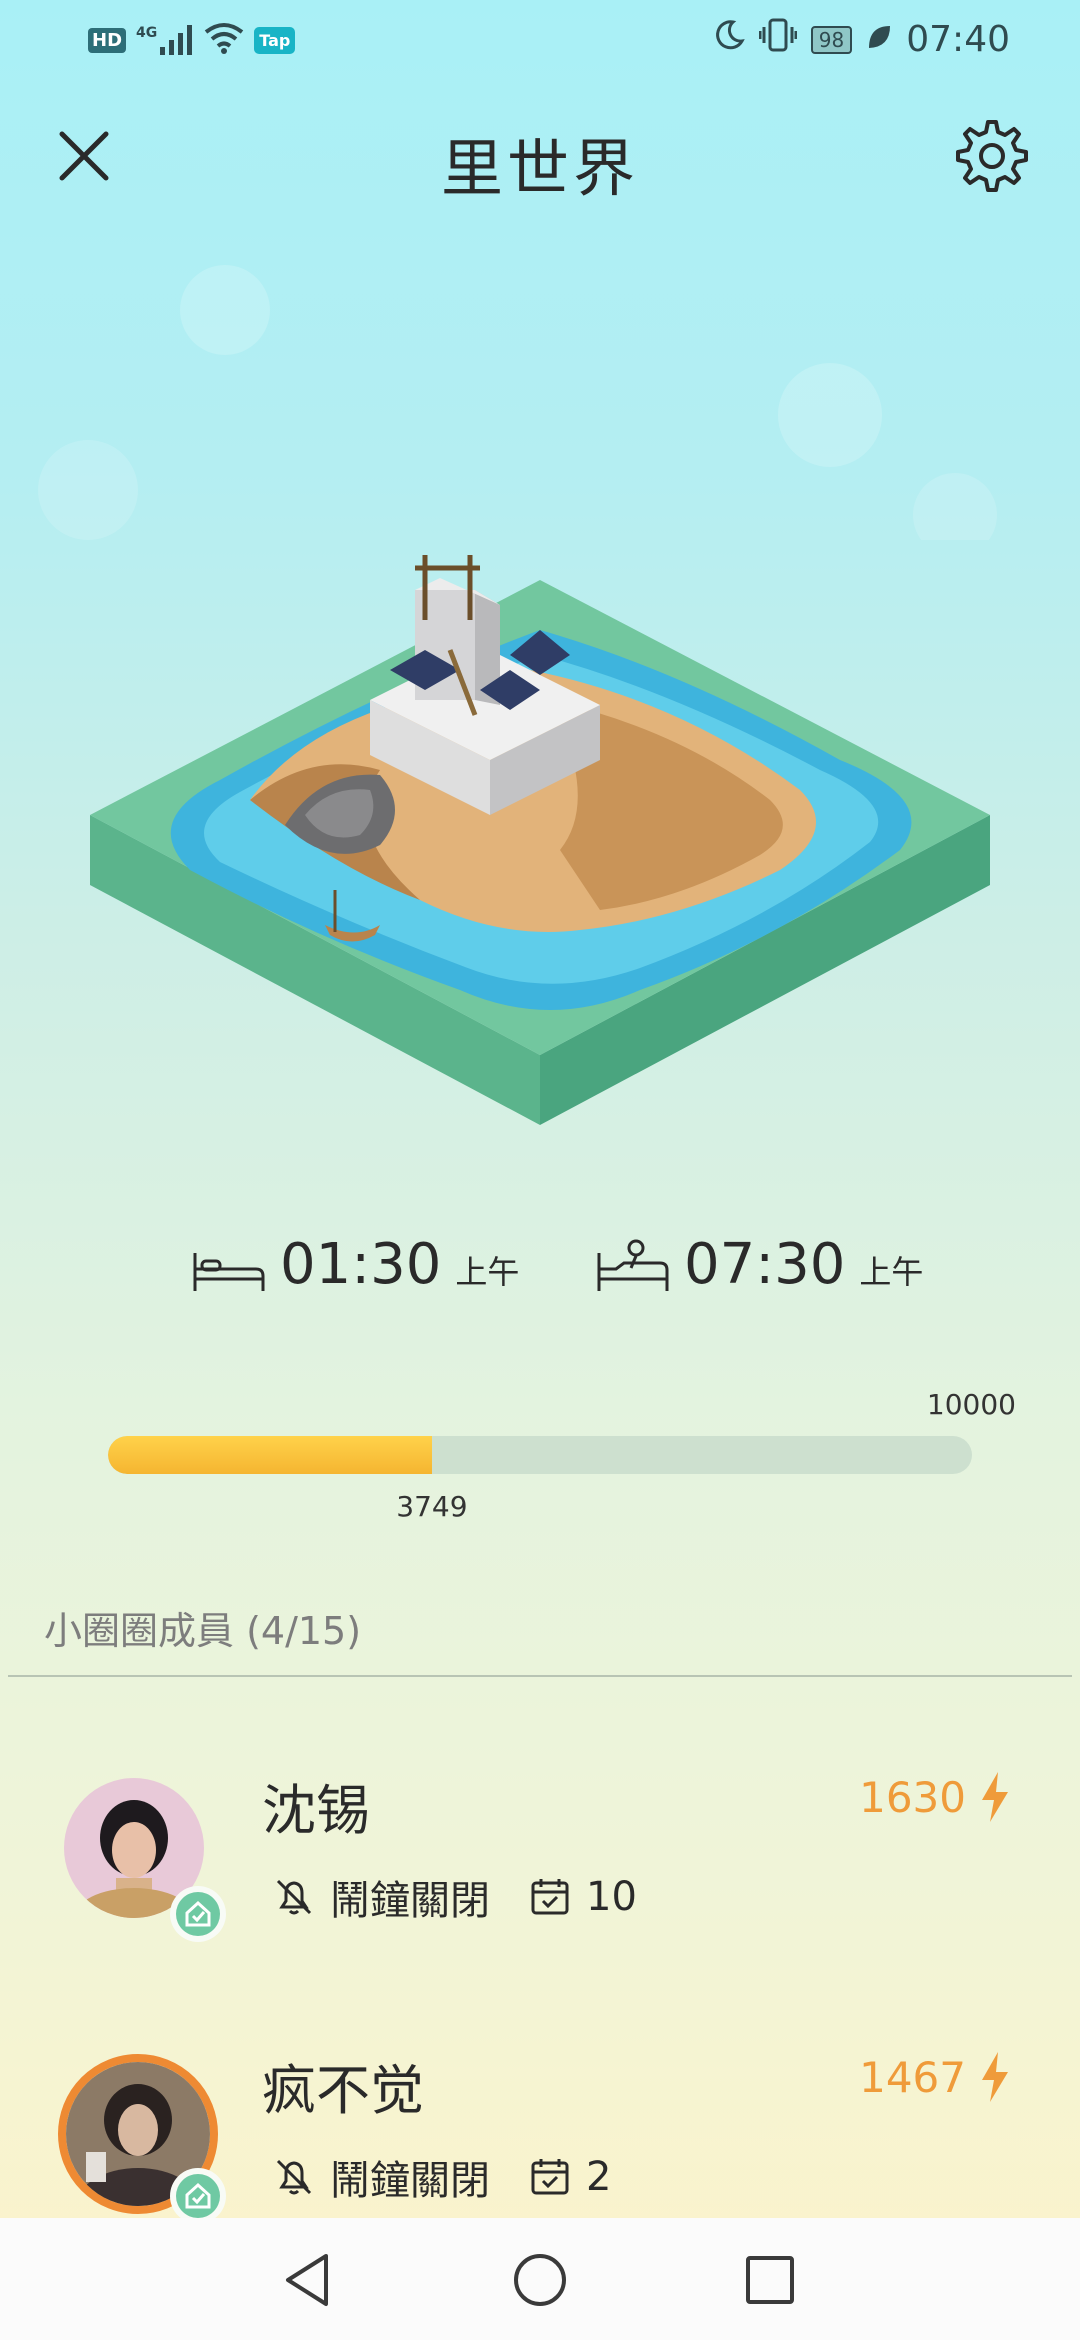 This screenshot has height=2340, width=1080. Describe the element at coordinates (107, 40) in the screenshot. I see `hd-indicator: HD` at that location.